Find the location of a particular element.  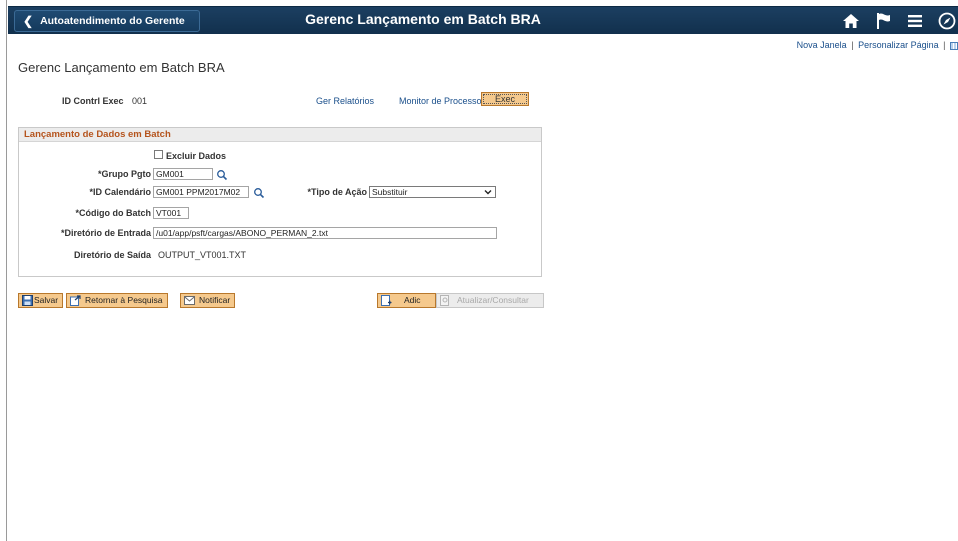

calendar-id-search-icon is located at coordinates (259, 193).